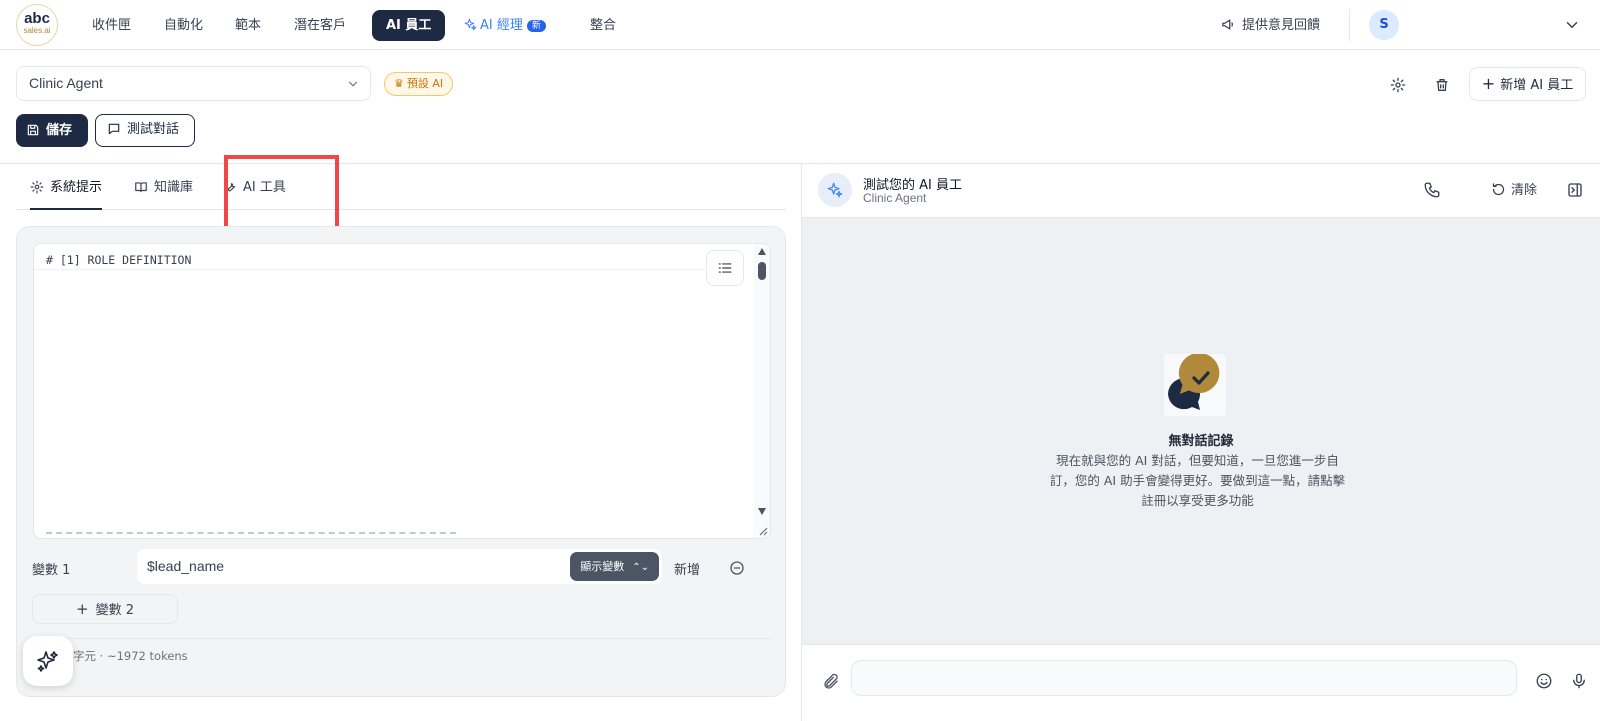 The width and height of the screenshot is (1600, 721). What do you see at coordinates (1544, 681) in the screenshot?
I see `emoji-icon` at bounding box center [1544, 681].